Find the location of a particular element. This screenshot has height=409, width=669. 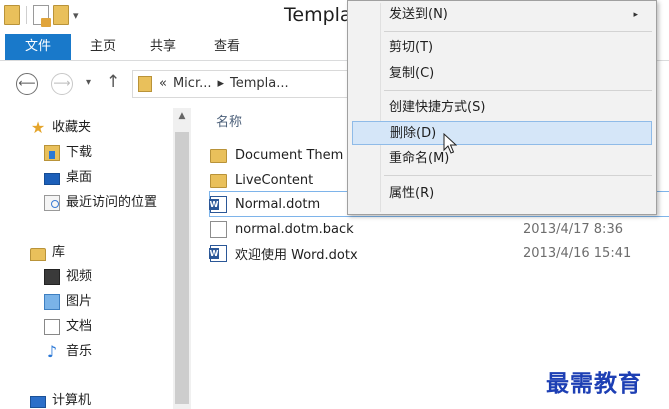

nav-item-recent-places: 最近访问的位置 is located at coordinates (100, 203).